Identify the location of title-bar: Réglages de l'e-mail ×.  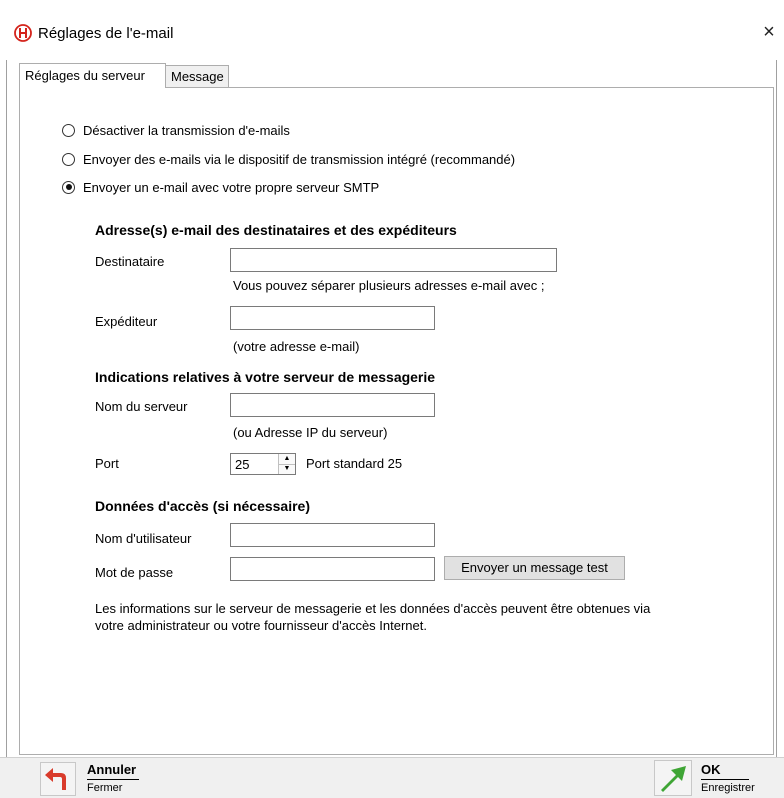
(392, 30).